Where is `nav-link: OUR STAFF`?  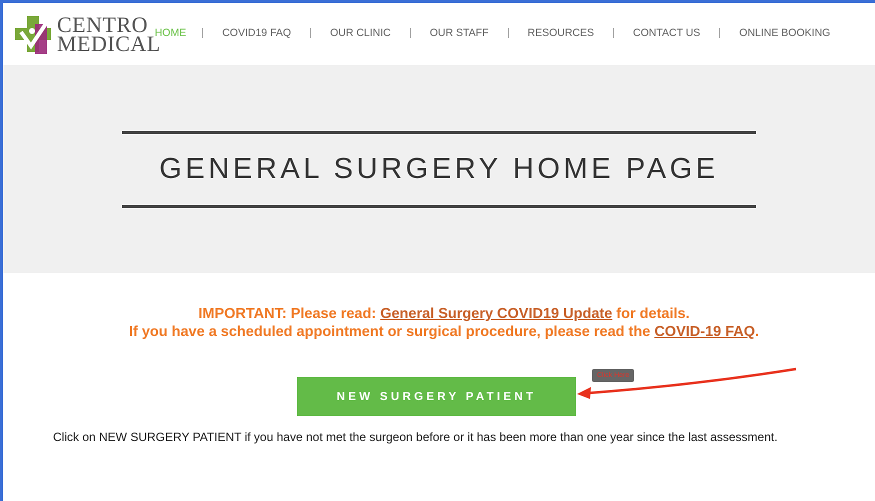 nav-link: OUR STAFF is located at coordinates (459, 33).